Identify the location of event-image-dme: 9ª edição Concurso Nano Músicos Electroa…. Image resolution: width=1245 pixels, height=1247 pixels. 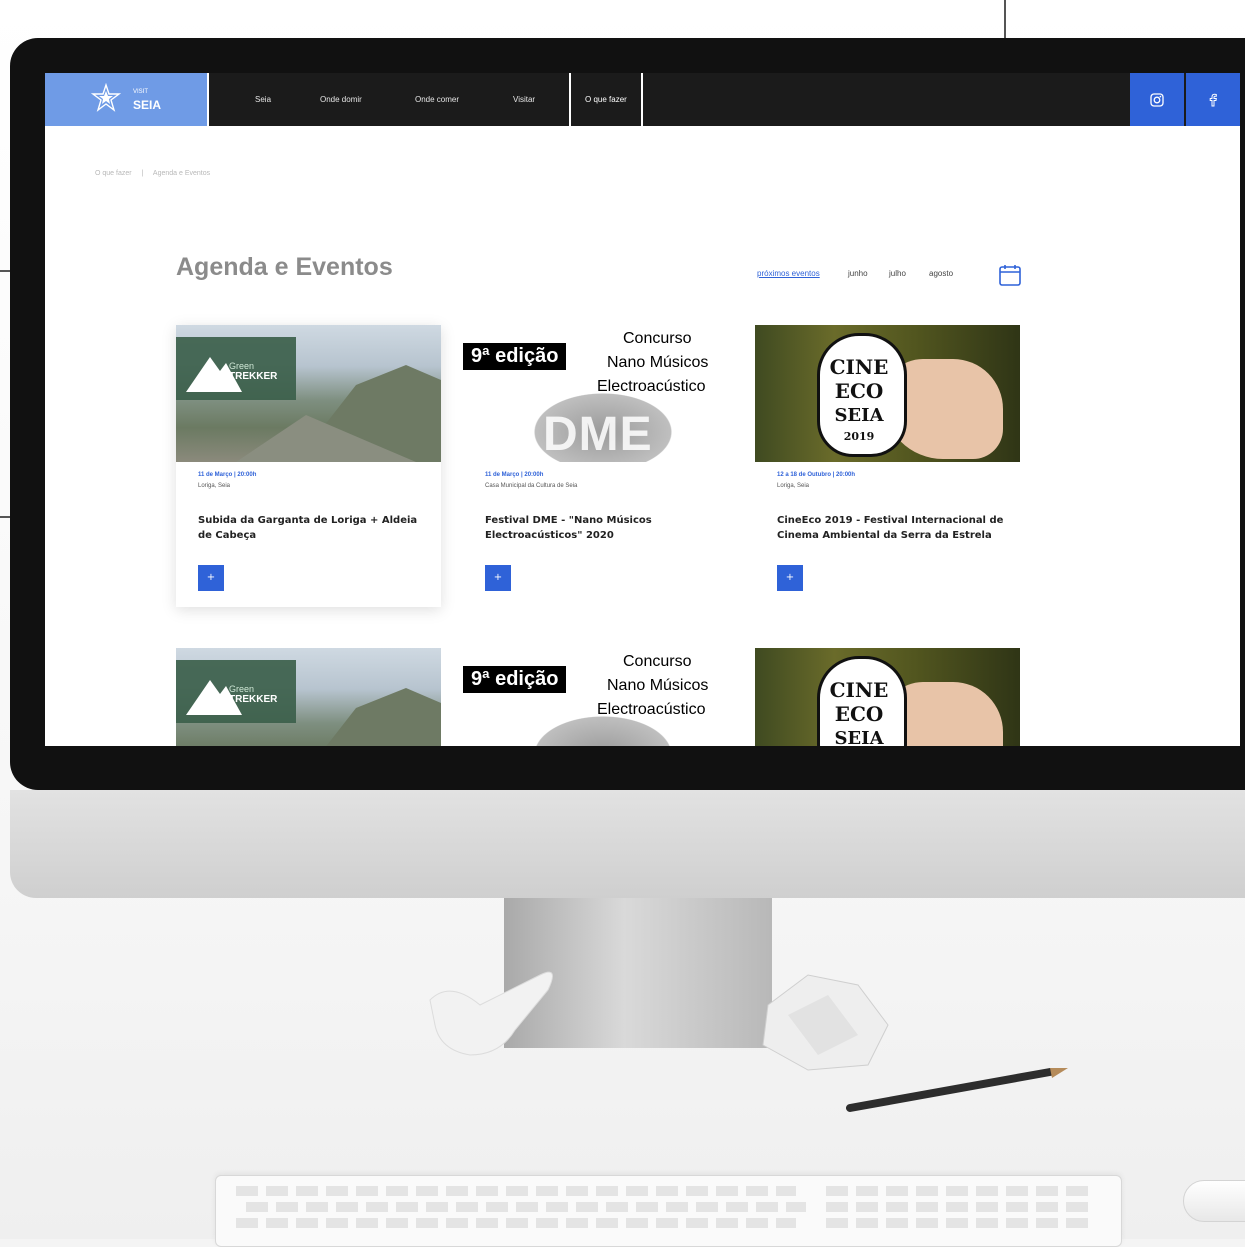
(595, 697).